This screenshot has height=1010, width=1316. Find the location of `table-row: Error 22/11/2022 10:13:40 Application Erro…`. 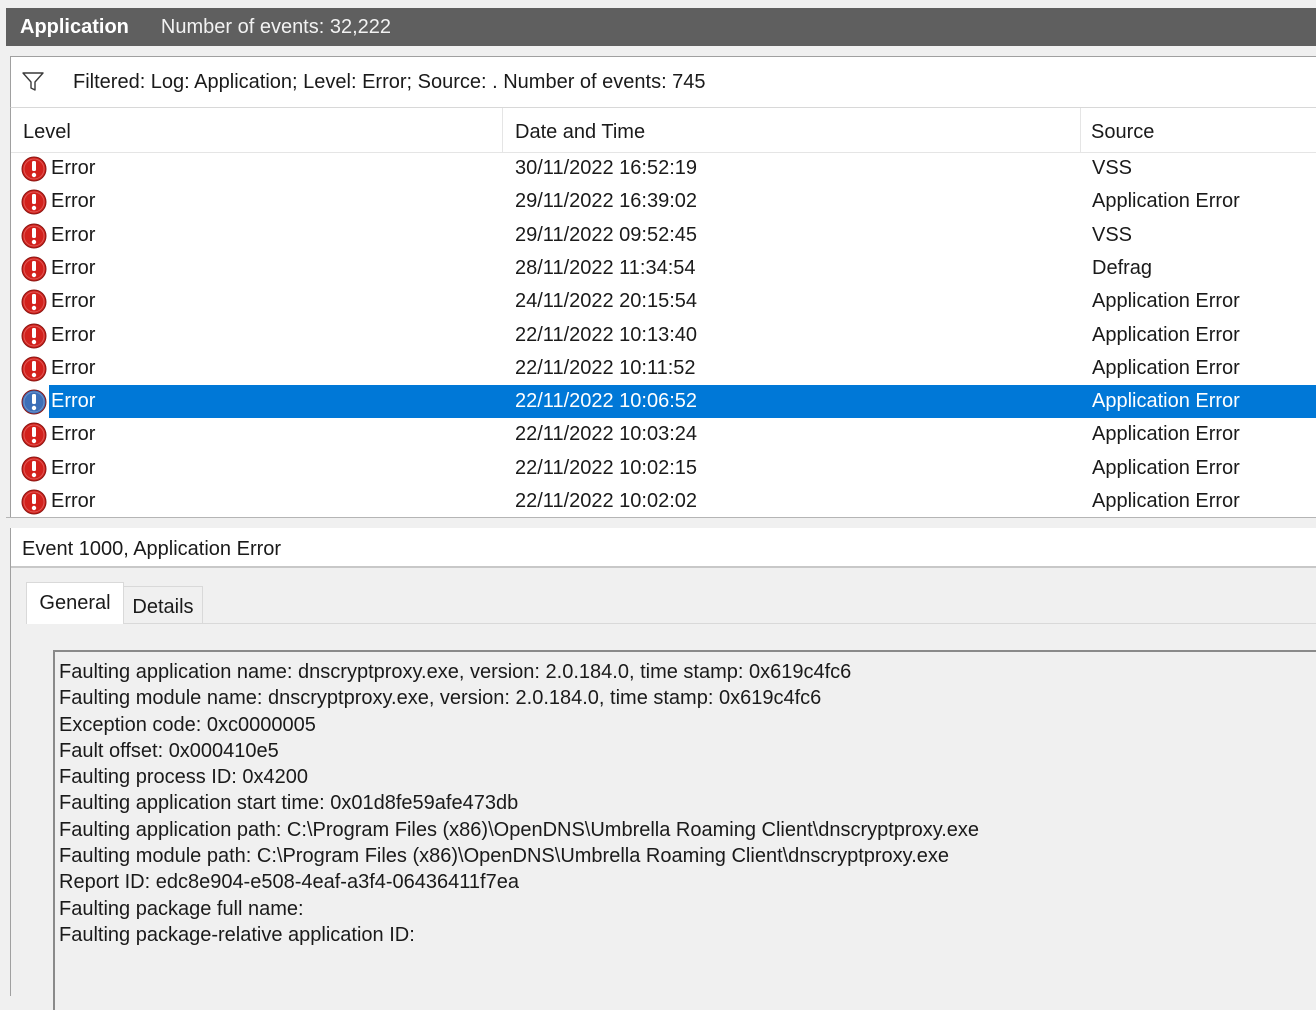

table-row: Error 22/11/2022 10:13:40 Application Erro… is located at coordinates (663, 335).